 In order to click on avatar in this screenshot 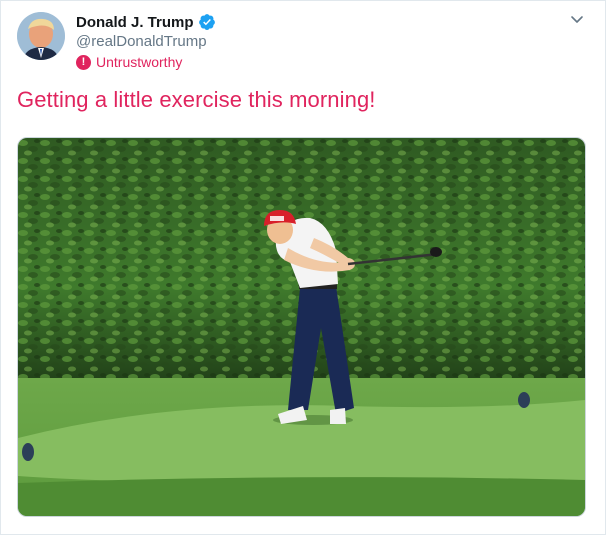, I will do `click(41, 36)`.